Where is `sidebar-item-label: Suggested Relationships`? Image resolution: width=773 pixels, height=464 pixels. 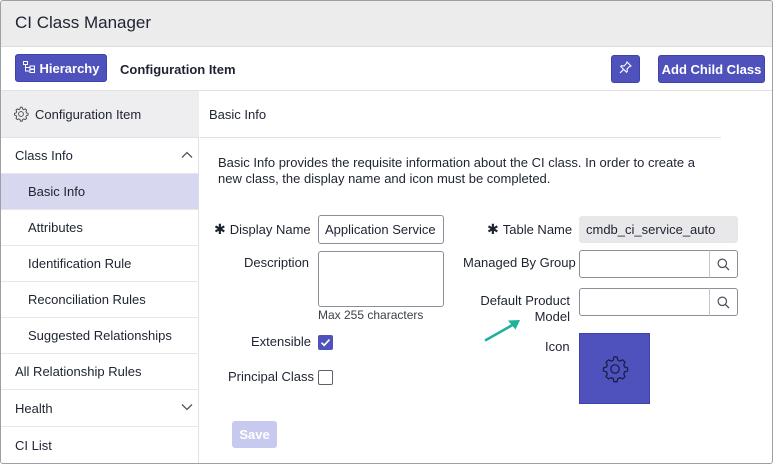 sidebar-item-label: Suggested Relationships is located at coordinates (100, 335).